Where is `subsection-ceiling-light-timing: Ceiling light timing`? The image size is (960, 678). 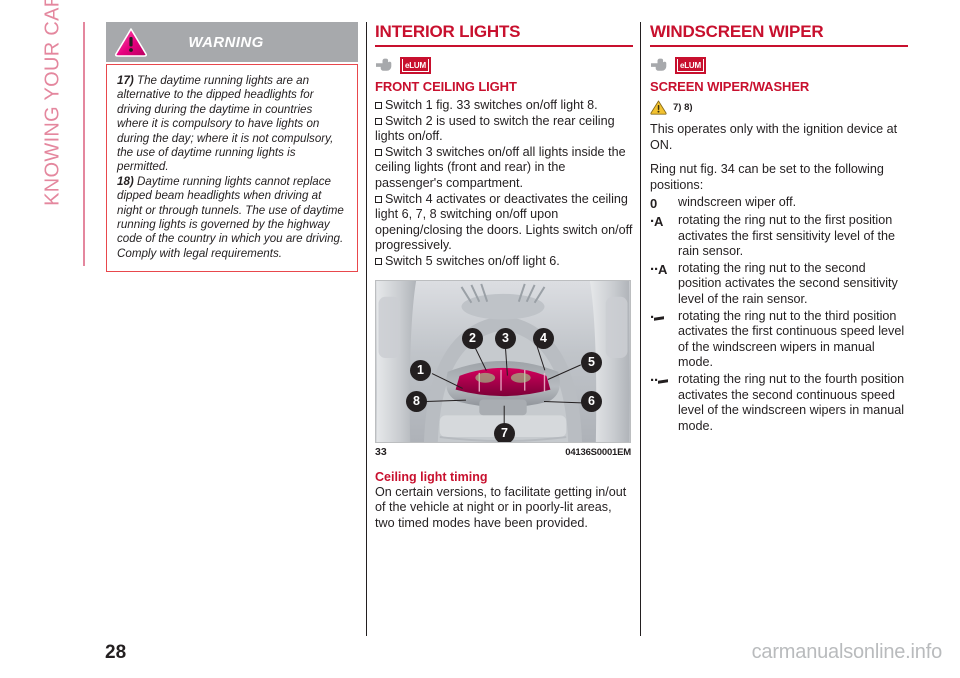 subsection-ceiling-light-timing: Ceiling light timing is located at coordinates (431, 476).